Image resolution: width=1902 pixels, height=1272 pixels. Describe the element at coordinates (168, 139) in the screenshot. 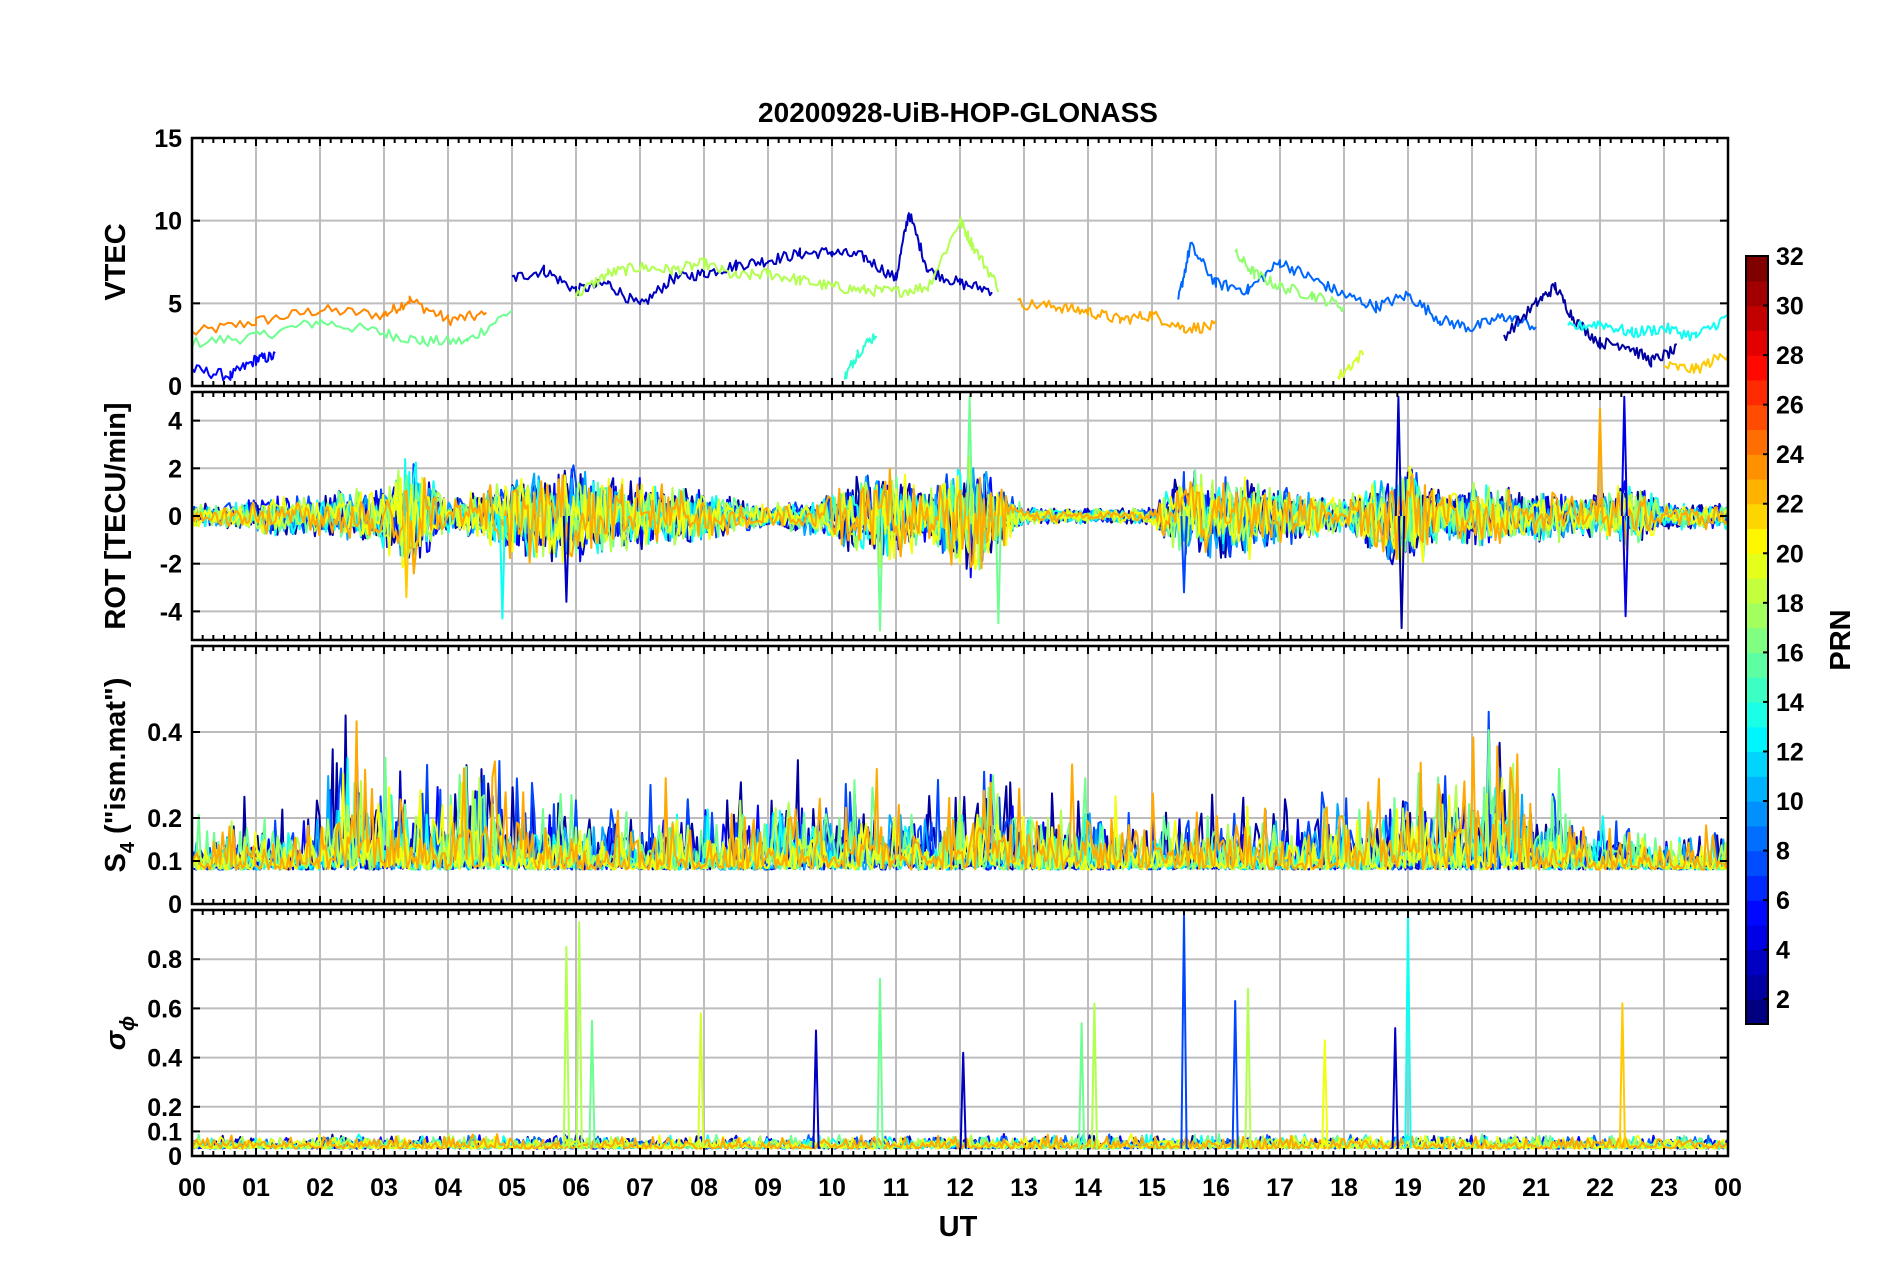

I see `y-tick-label: 15` at that location.